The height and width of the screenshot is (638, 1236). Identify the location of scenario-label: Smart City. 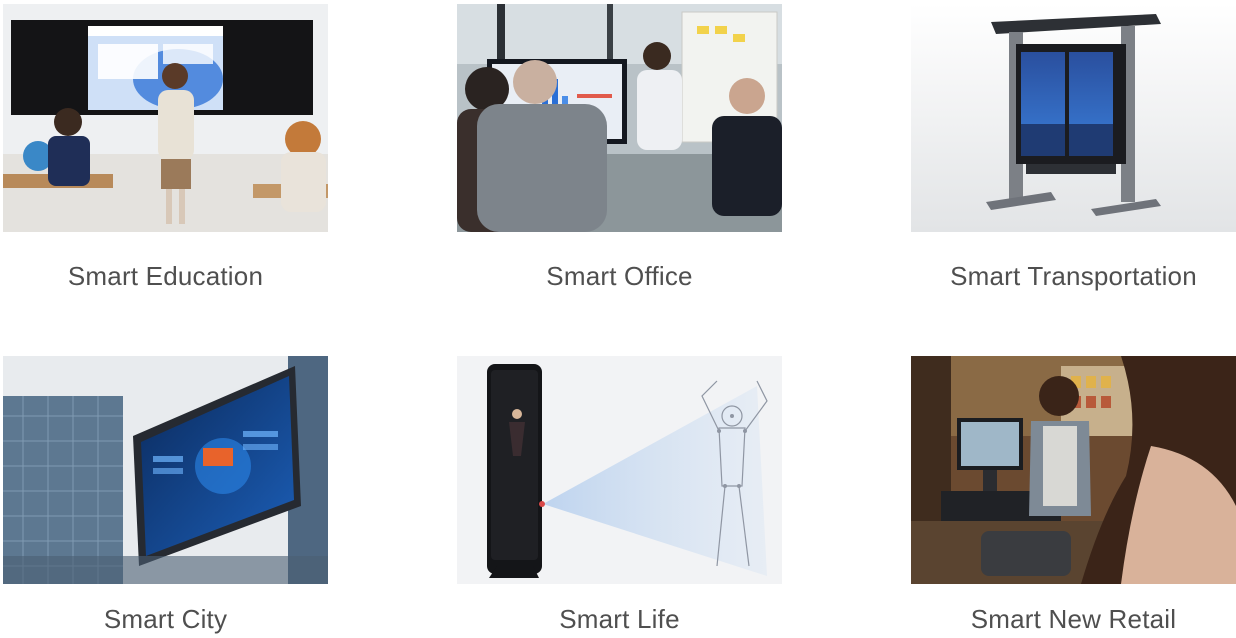
(165, 619).